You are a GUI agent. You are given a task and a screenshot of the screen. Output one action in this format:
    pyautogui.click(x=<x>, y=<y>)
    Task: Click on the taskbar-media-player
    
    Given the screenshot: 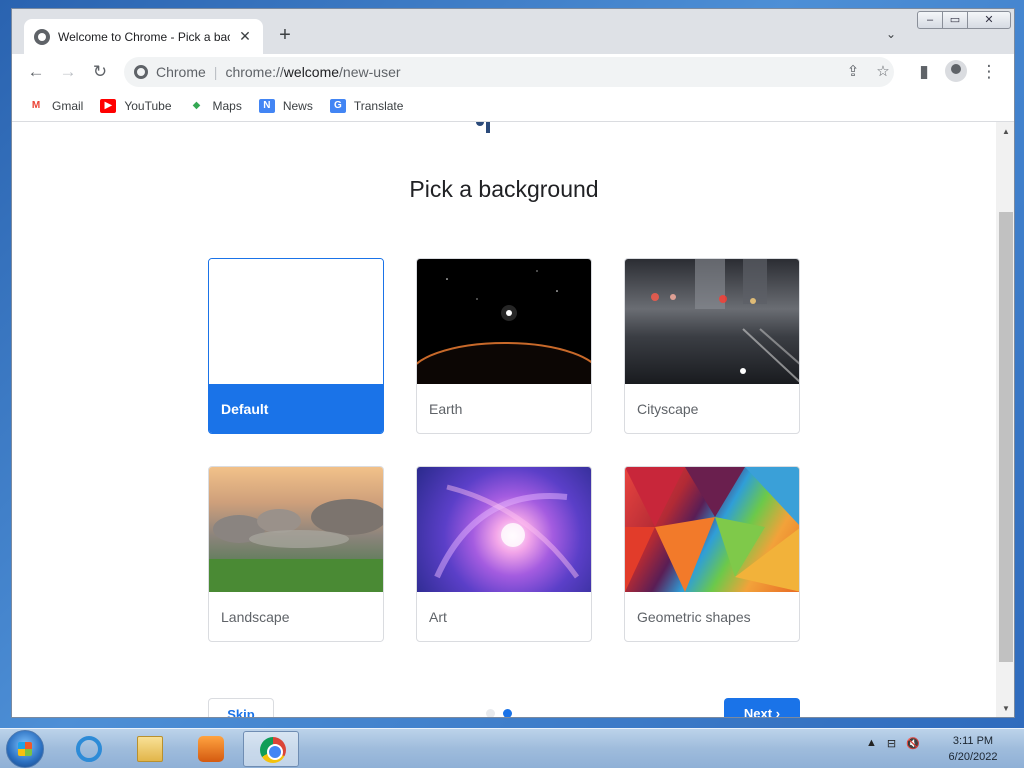 What is the action you would take?
    pyautogui.click(x=210, y=749)
    